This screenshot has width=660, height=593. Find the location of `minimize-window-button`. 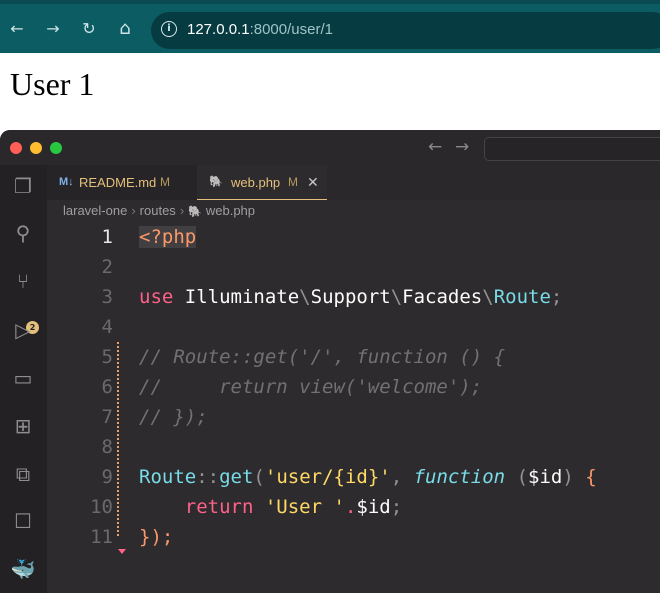

minimize-window-button is located at coordinates (36, 148).